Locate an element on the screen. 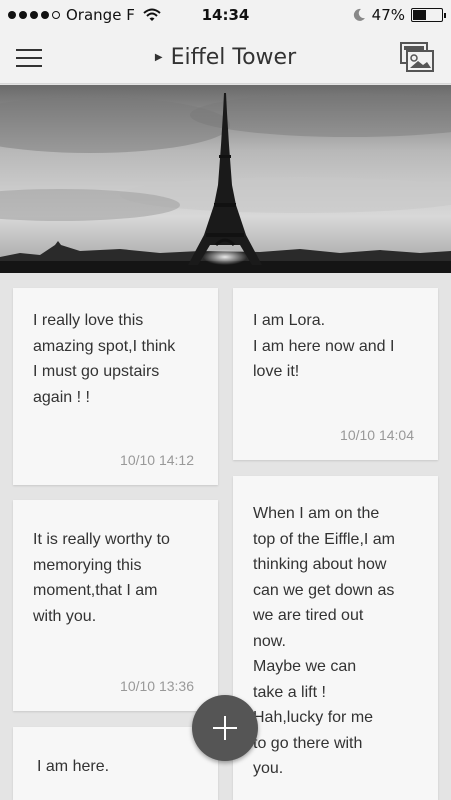 The height and width of the screenshot is (800, 451). dropdown-triangle-icon: ▶ is located at coordinates (158, 57).